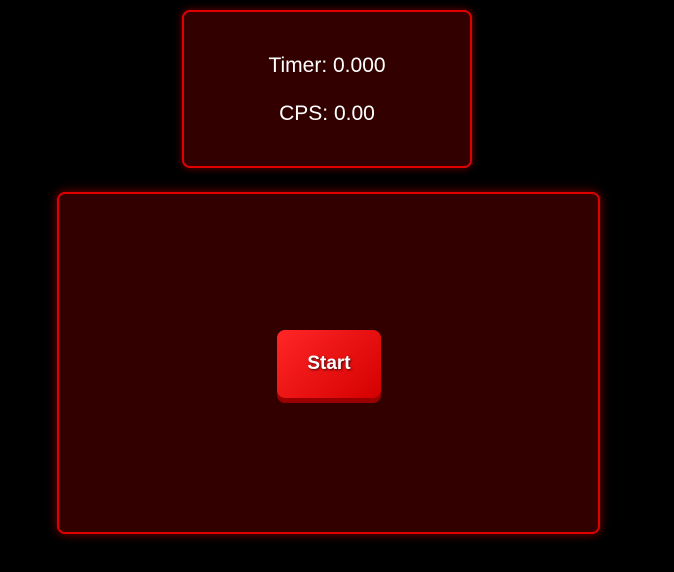 The image size is (674, 572). Describe the element at coordinates (298, 65) in the screenshot. I see `timer-label: Timer:` at that location.